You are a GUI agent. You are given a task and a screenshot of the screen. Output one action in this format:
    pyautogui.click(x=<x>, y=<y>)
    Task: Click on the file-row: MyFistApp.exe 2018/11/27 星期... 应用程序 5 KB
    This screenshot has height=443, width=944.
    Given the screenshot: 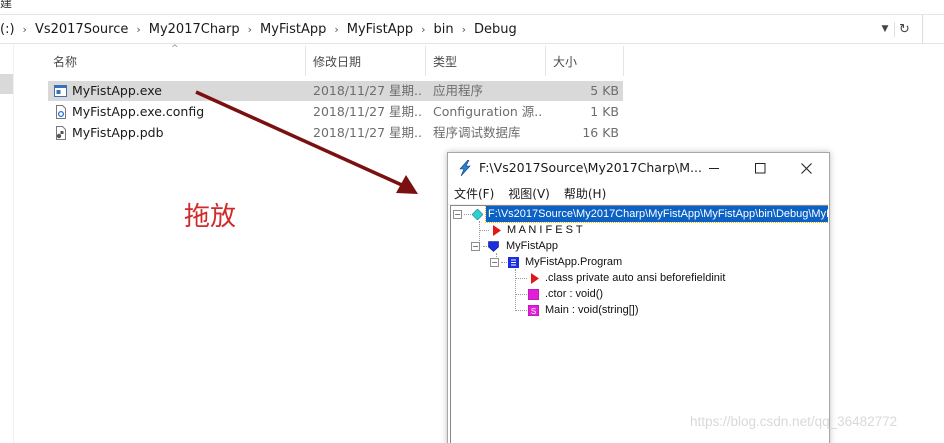 What is the action you would take?
    pyautogui.click(x=335, y=91)
    